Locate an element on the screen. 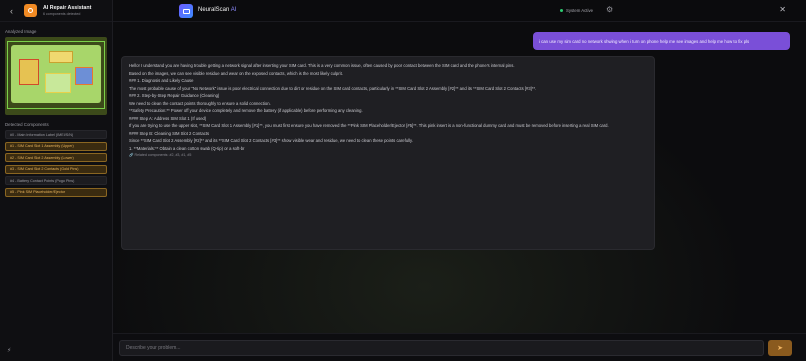 This screenshot has height=361, width=806. app-subtitle: 6 components detected is located at coordinates (62, 13).